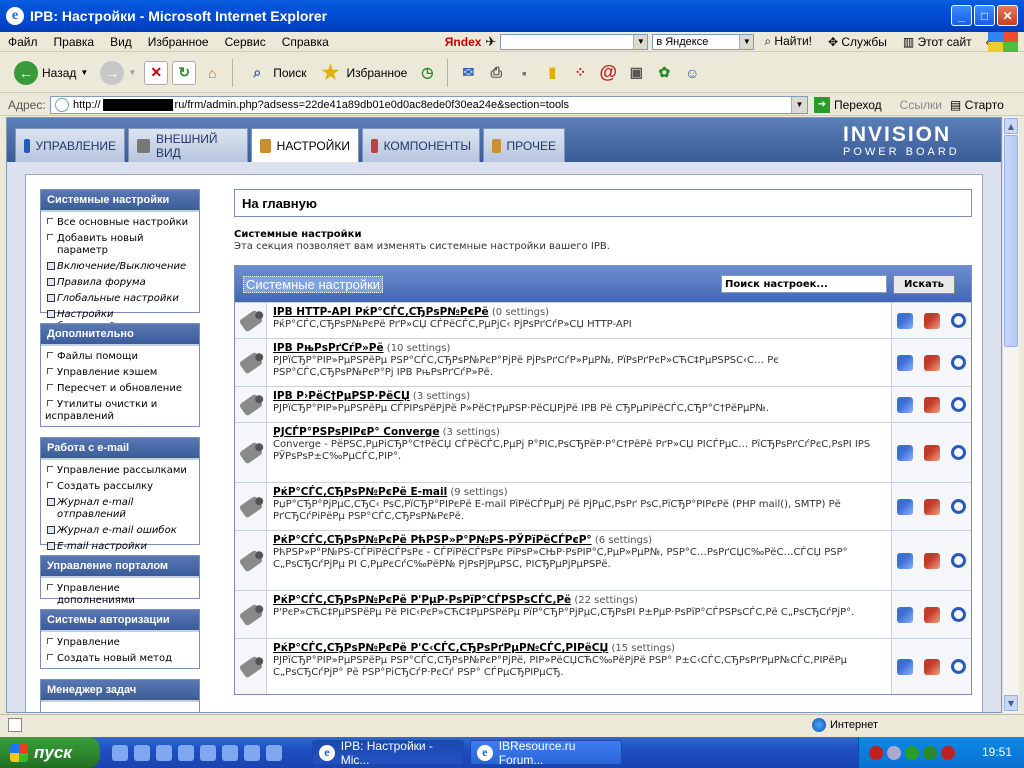 This screenshot has height=768, width=1024. Describe the element at coordinates (912, 752) in the screenshot. I see `tray-icq-icon` at that location.